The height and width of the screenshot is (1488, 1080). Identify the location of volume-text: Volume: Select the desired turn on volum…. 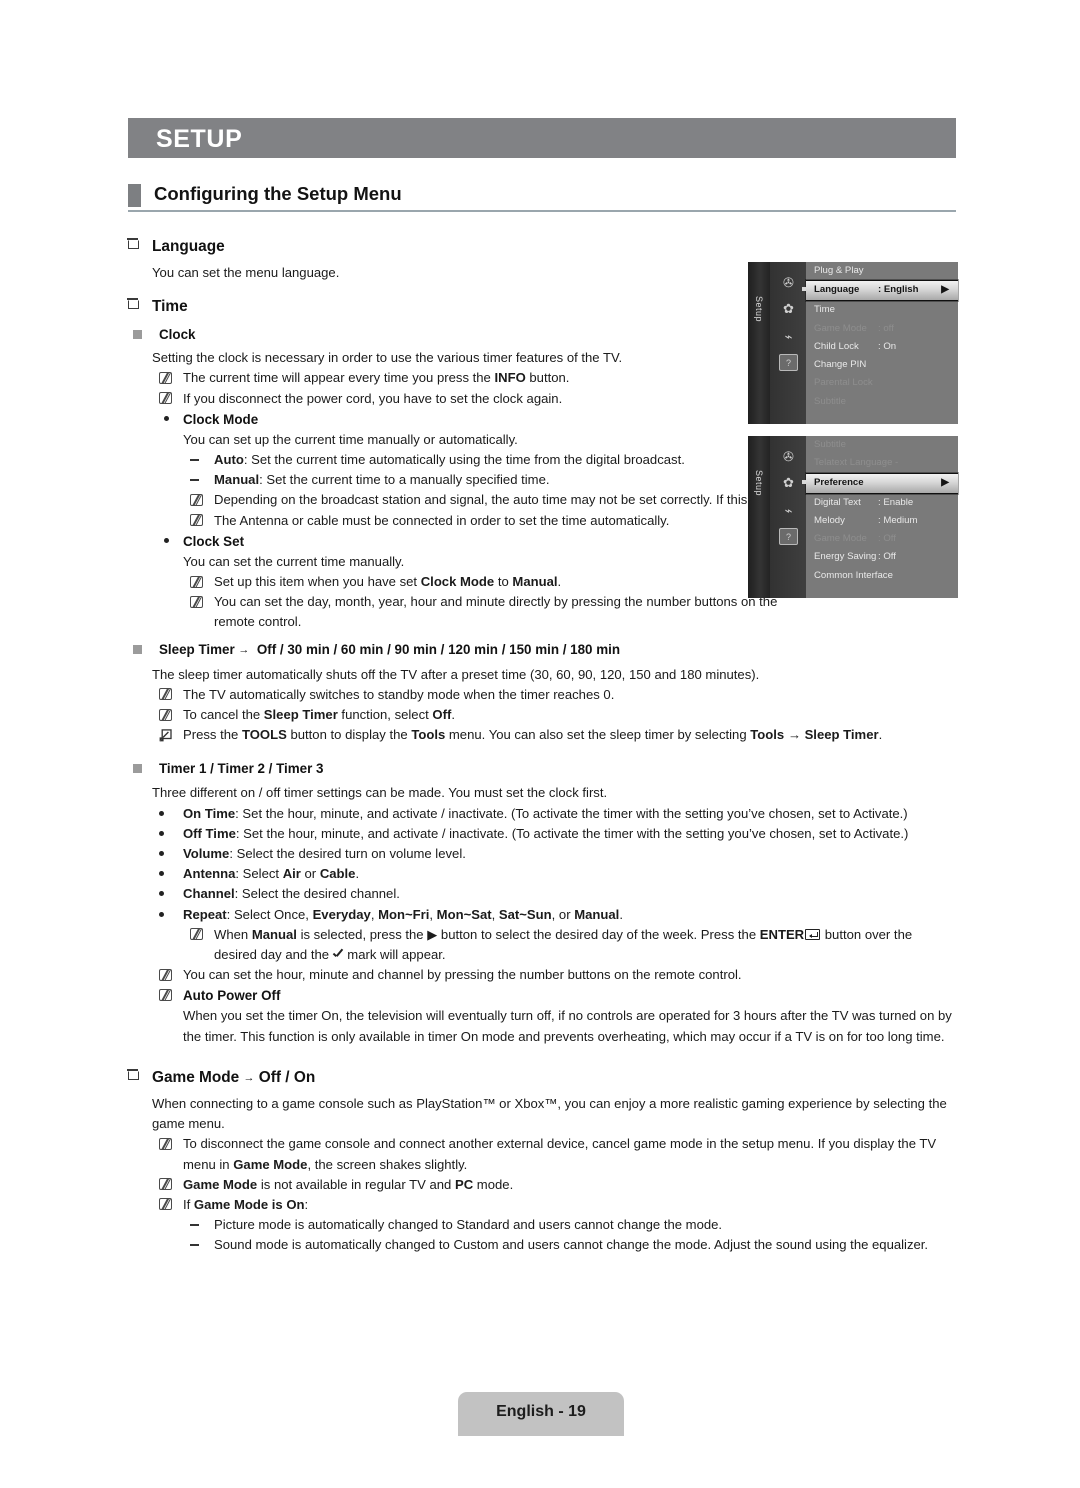
(324, 854).